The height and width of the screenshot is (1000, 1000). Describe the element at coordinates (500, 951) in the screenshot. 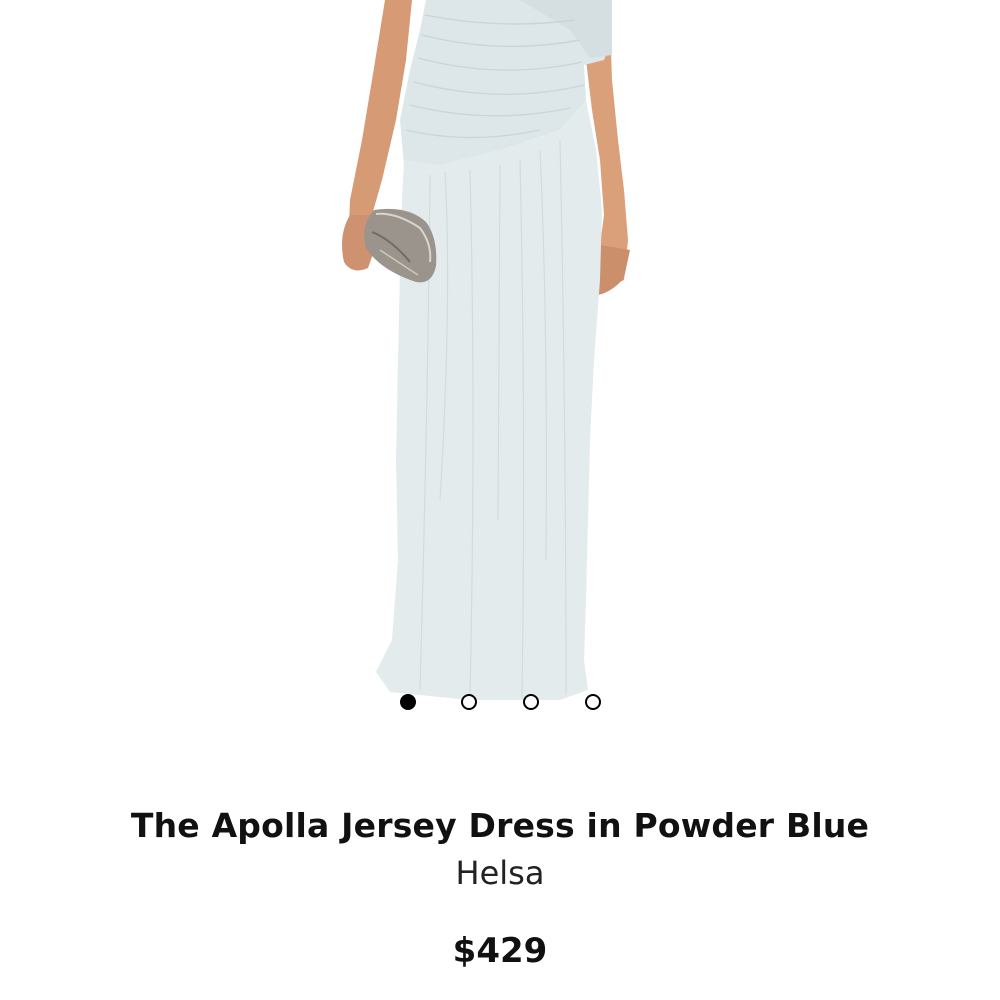

I see `product-price: $429` at that location.